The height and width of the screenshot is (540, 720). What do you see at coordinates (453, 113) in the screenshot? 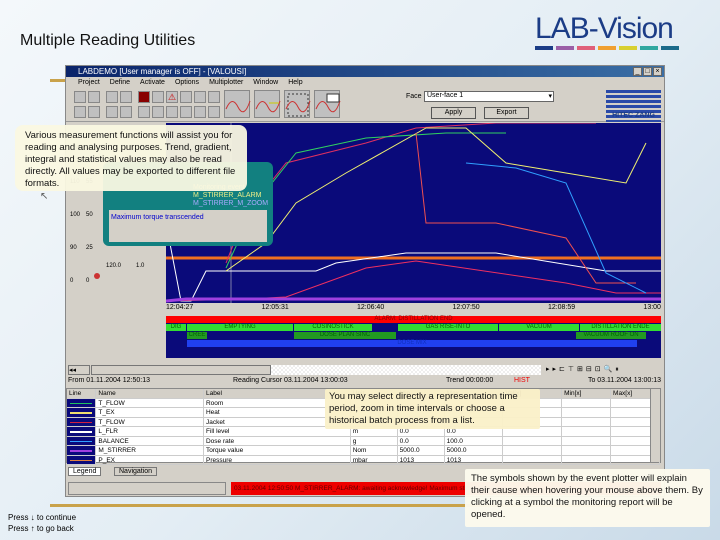
I see `apply-button: Apply` at bounding box center [453, 113].